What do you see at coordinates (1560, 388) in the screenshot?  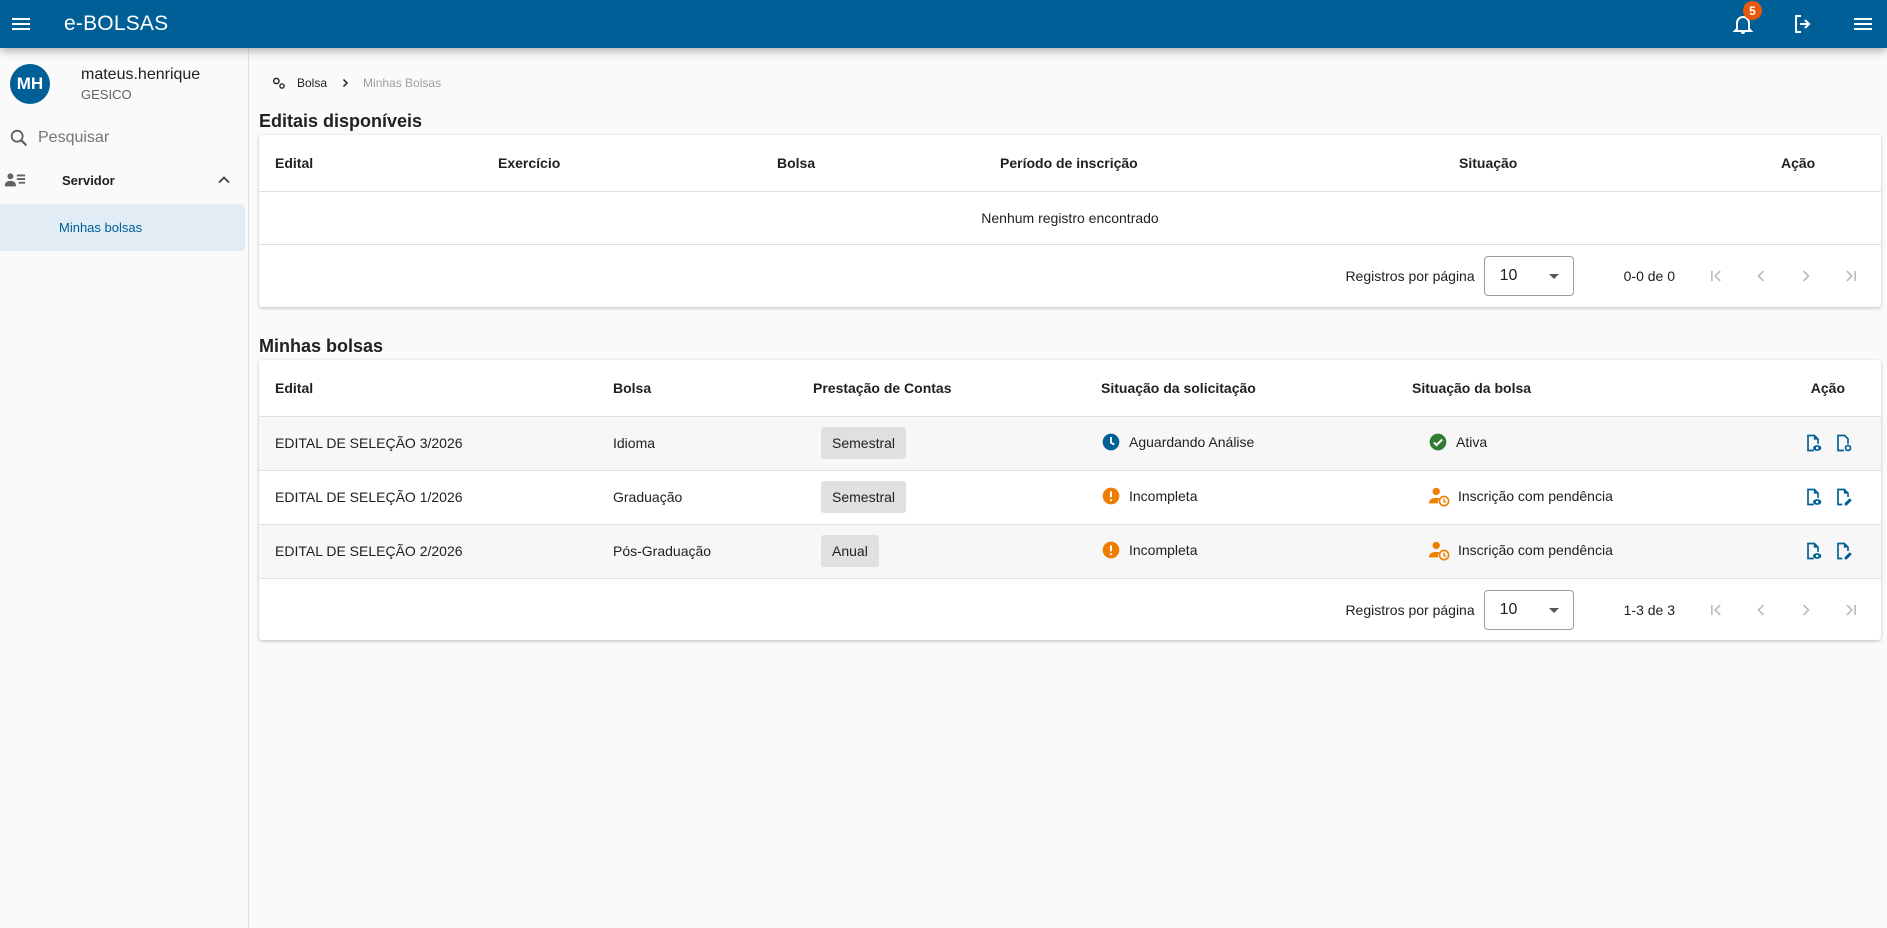 I see `column-header-situacao-bolsa: Situação da bolsa` at bounding box center [1560, 388].